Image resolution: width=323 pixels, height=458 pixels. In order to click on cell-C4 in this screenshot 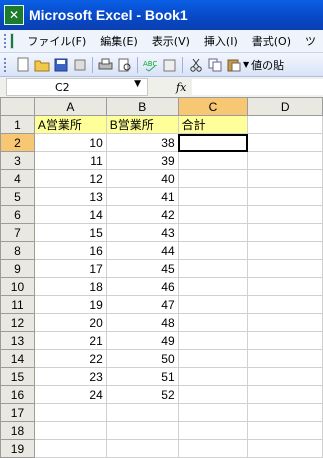, I will do `click(213, 178)`.